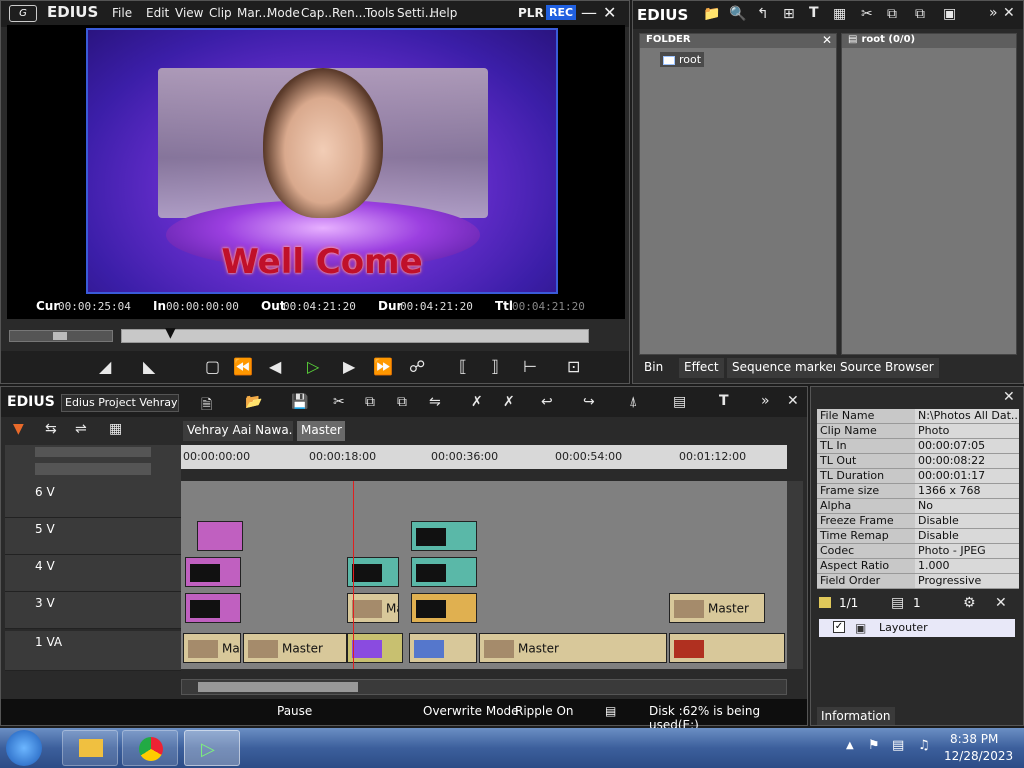 The height and width of the screenshot is (768, 1024). What do you see at coordinates (283, 13) in the screenshot?
I see `menu-mode: Mode` at bounding box center [283, 13].